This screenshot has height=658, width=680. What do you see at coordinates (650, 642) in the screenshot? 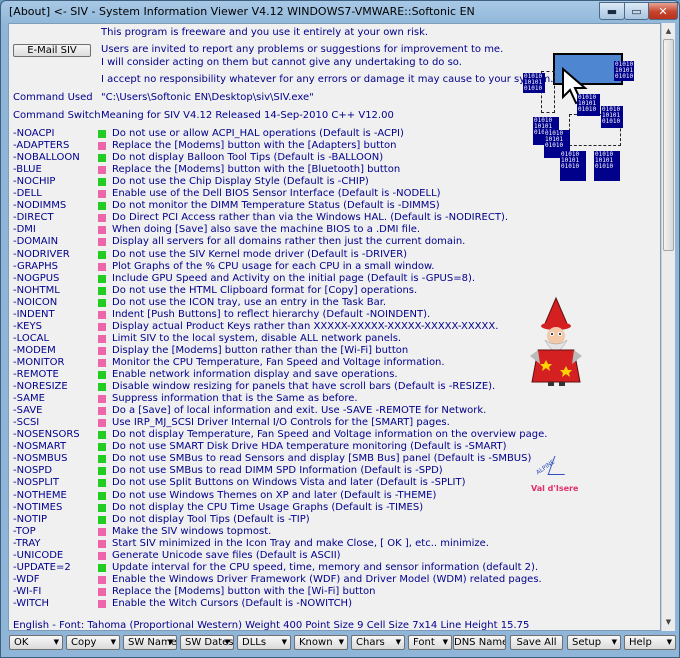
I see `help-button: Help ▼` at bounding box center [650, 642].